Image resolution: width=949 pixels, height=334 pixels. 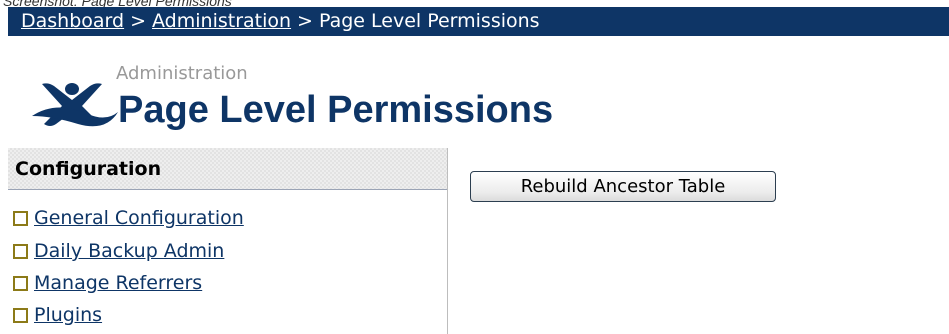 I want to click on sidebar-heading: Configuration, so click(x=227, y=169).